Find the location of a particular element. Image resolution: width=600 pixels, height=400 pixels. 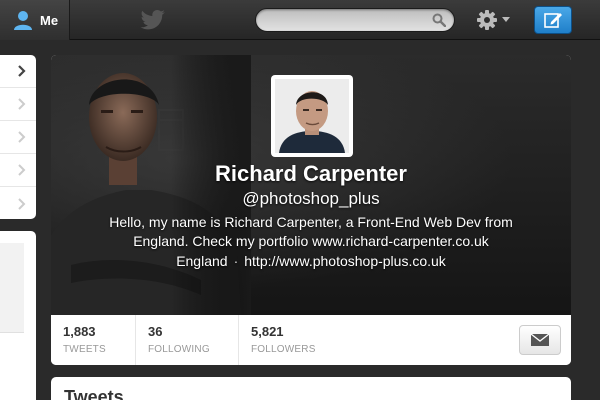

profile-website-link: http://www.photoshop-plus.co.uk is located at coordinates (345, 261).